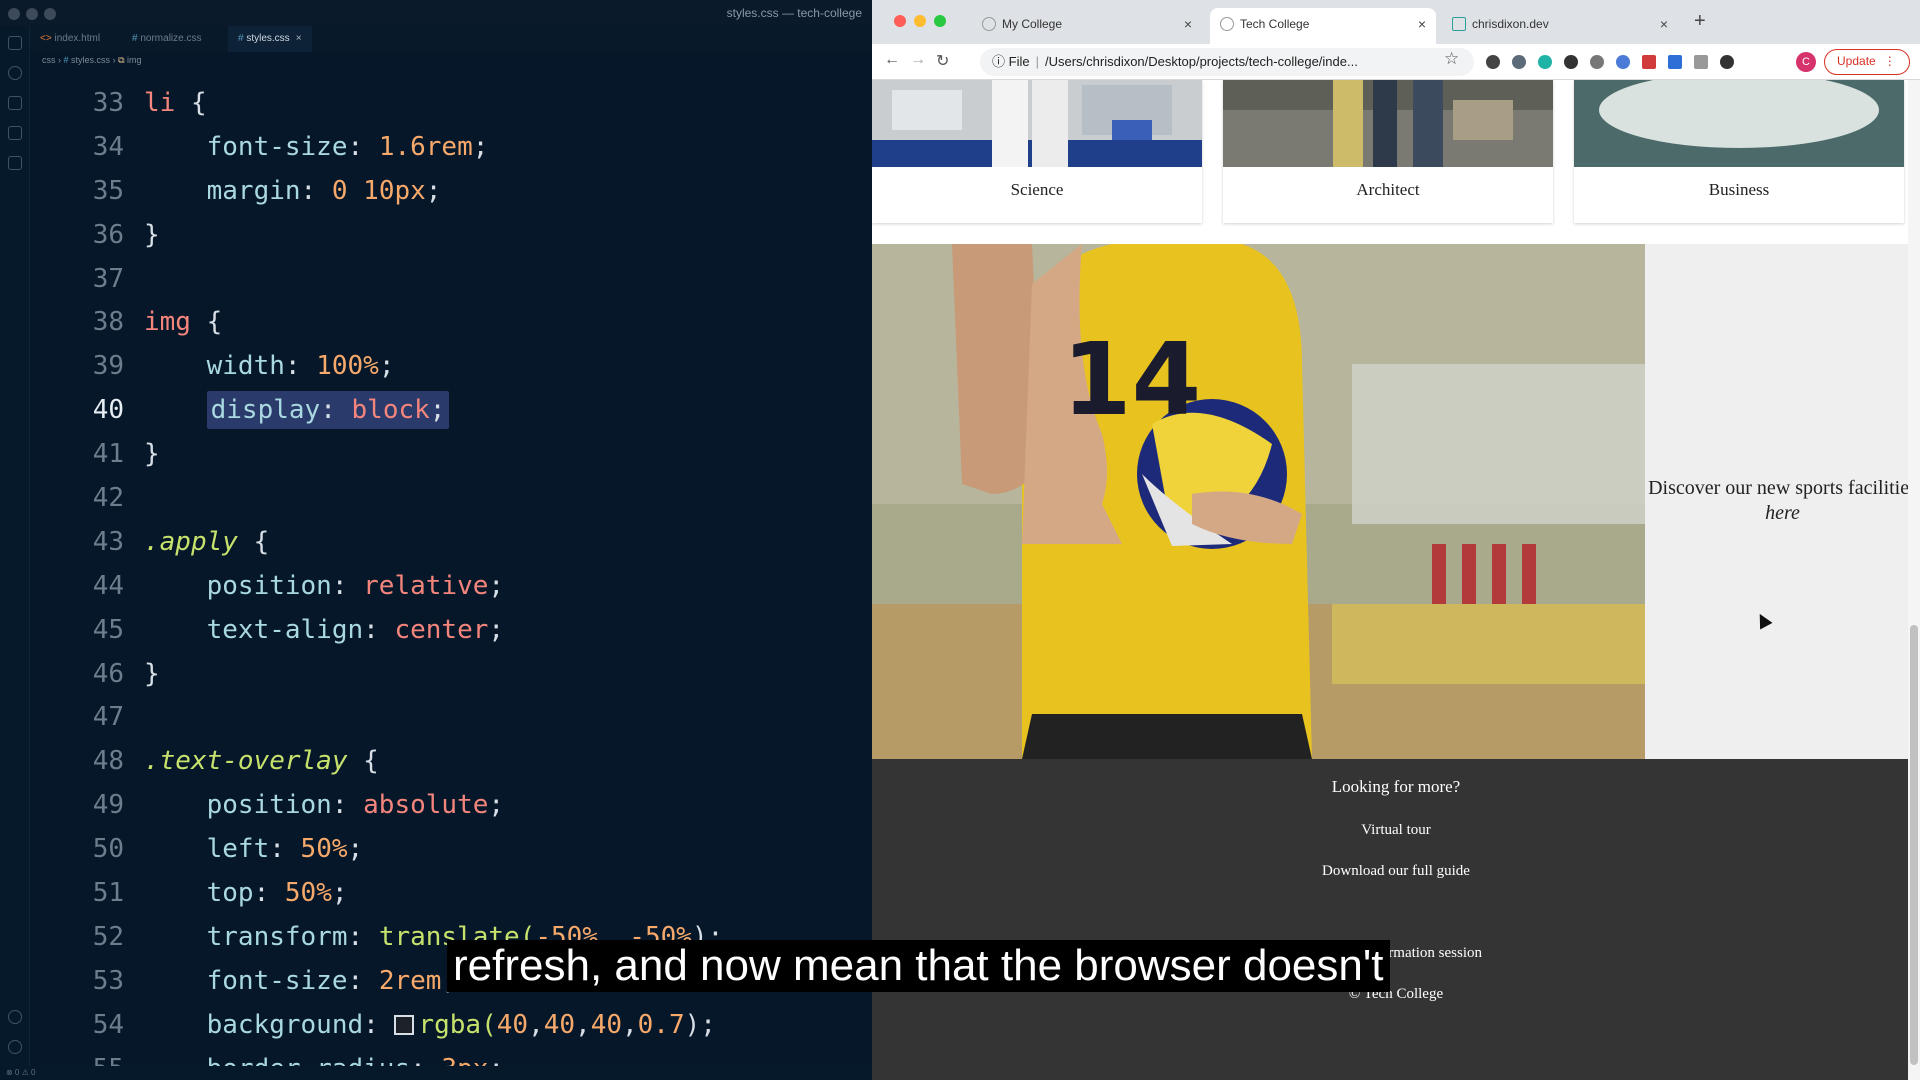 The width and height of the screenshot is (1920, 1080). I want to click on code-line: 51 top: 50%;, so click(451, 894).